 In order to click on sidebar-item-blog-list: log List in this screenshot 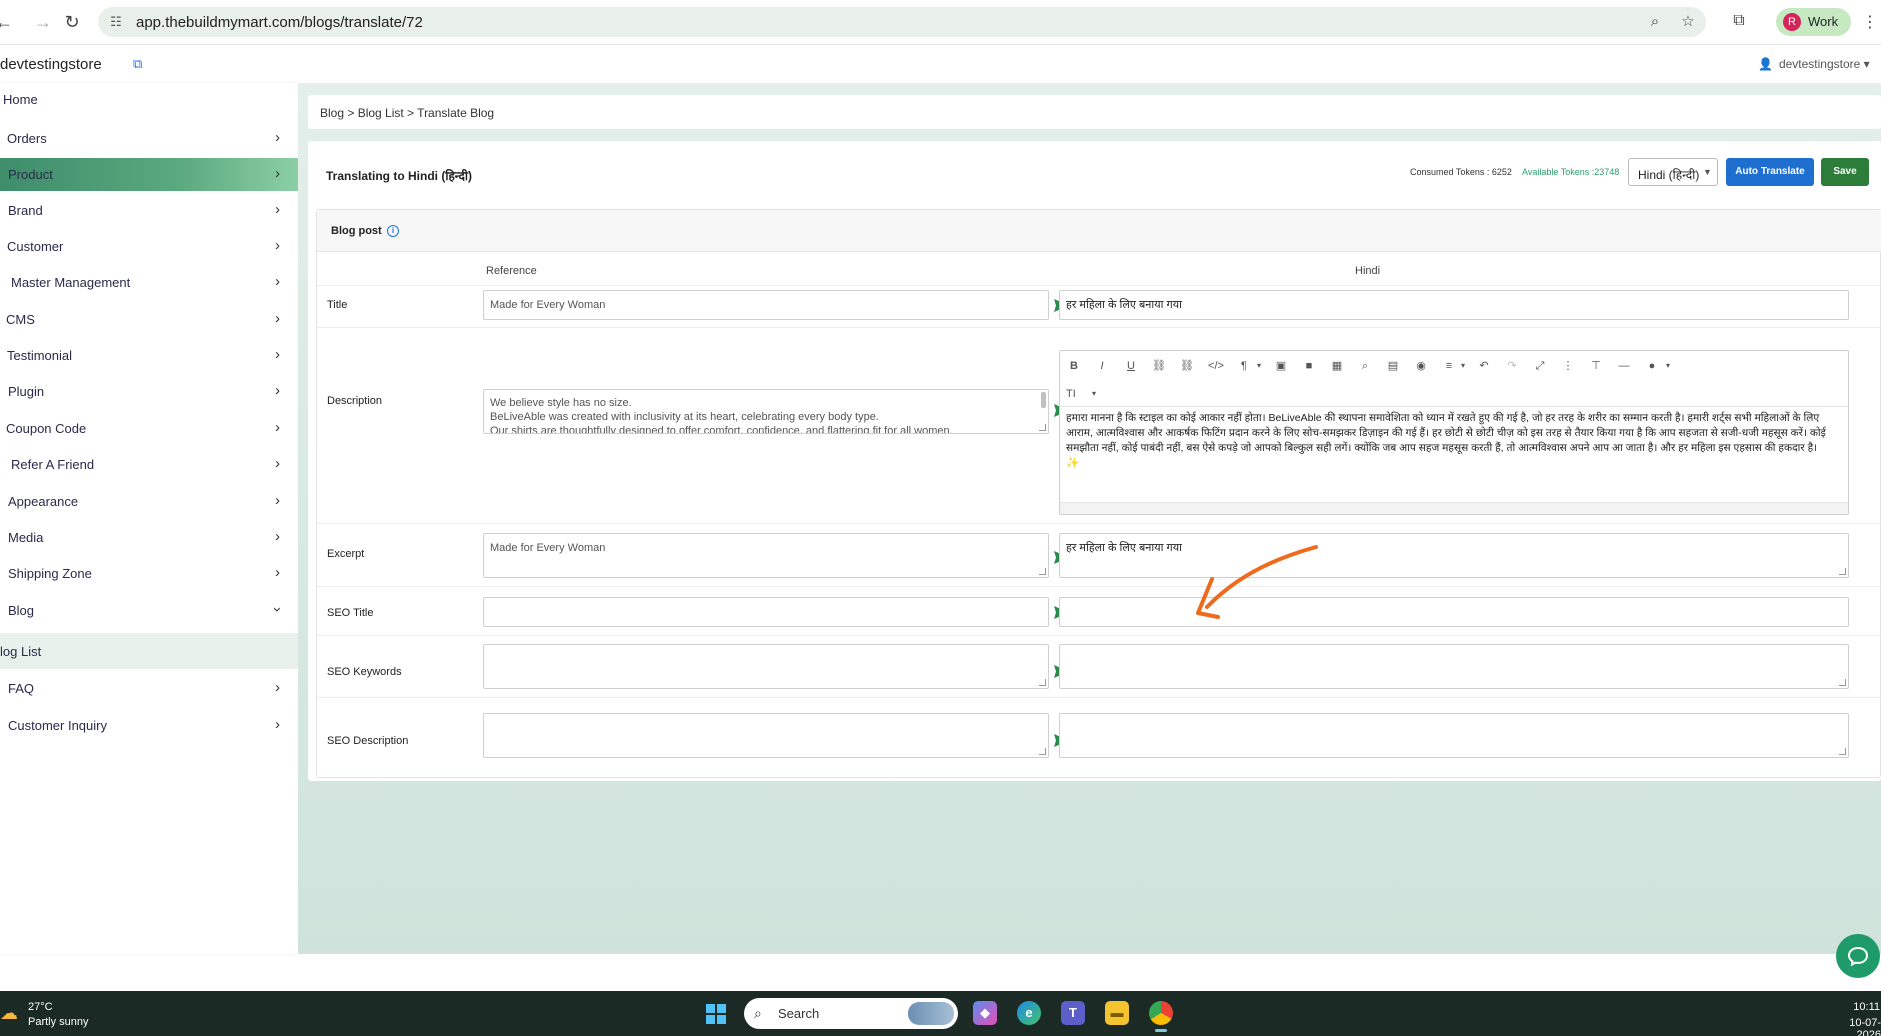, I will do `click(149, 651)`.